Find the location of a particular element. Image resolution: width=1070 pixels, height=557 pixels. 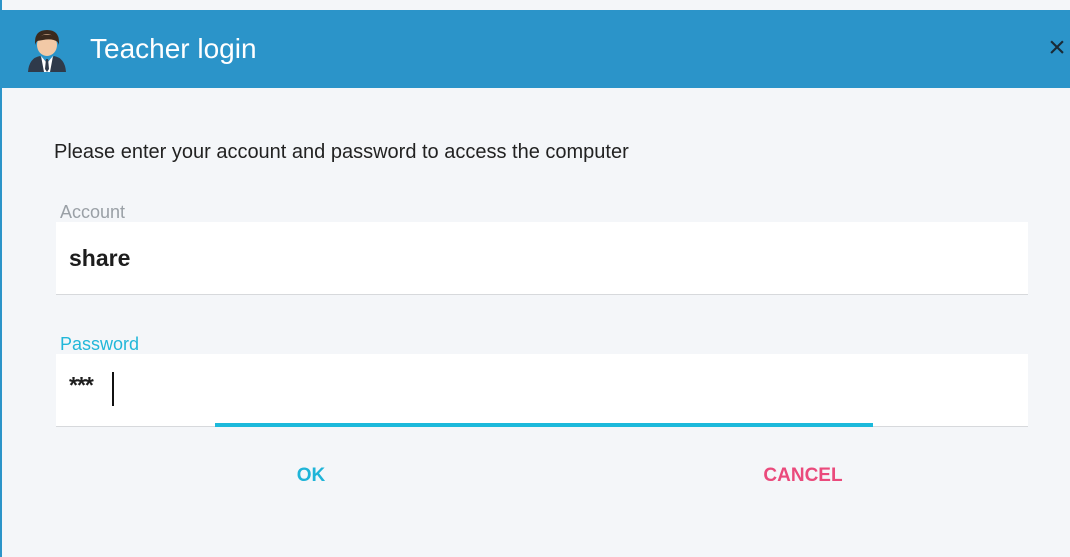

ok-button: OK is located at coordinates (311, 476).